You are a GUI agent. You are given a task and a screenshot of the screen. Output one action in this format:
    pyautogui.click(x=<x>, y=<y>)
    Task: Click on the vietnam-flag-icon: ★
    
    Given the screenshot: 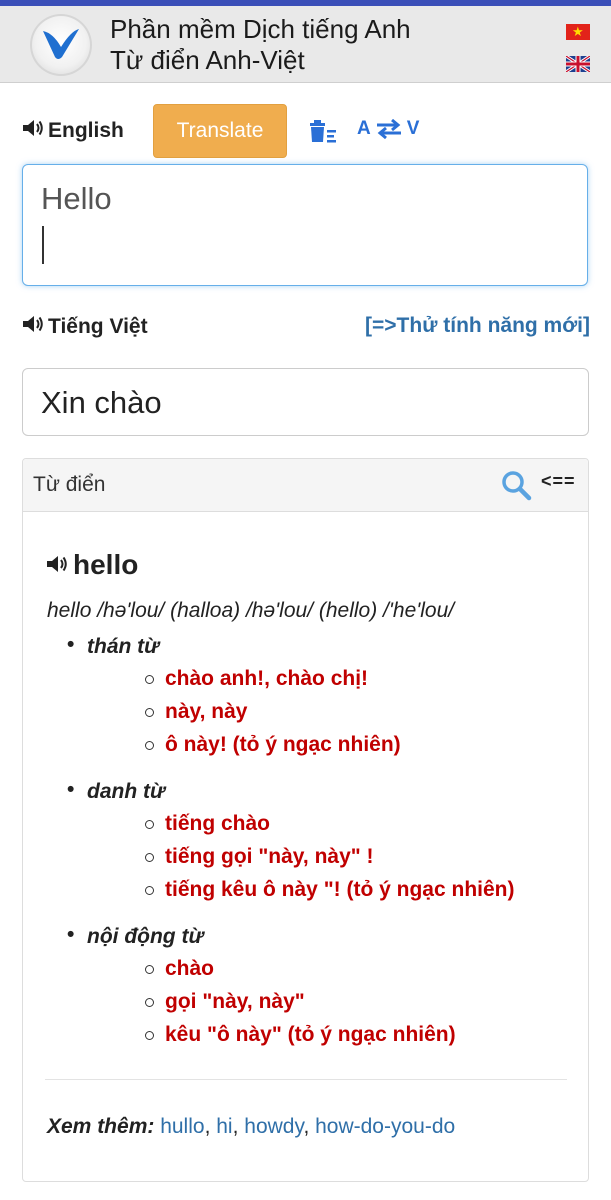 What is the action you would take?
    pyautogui.click(x=578, y=32)
    